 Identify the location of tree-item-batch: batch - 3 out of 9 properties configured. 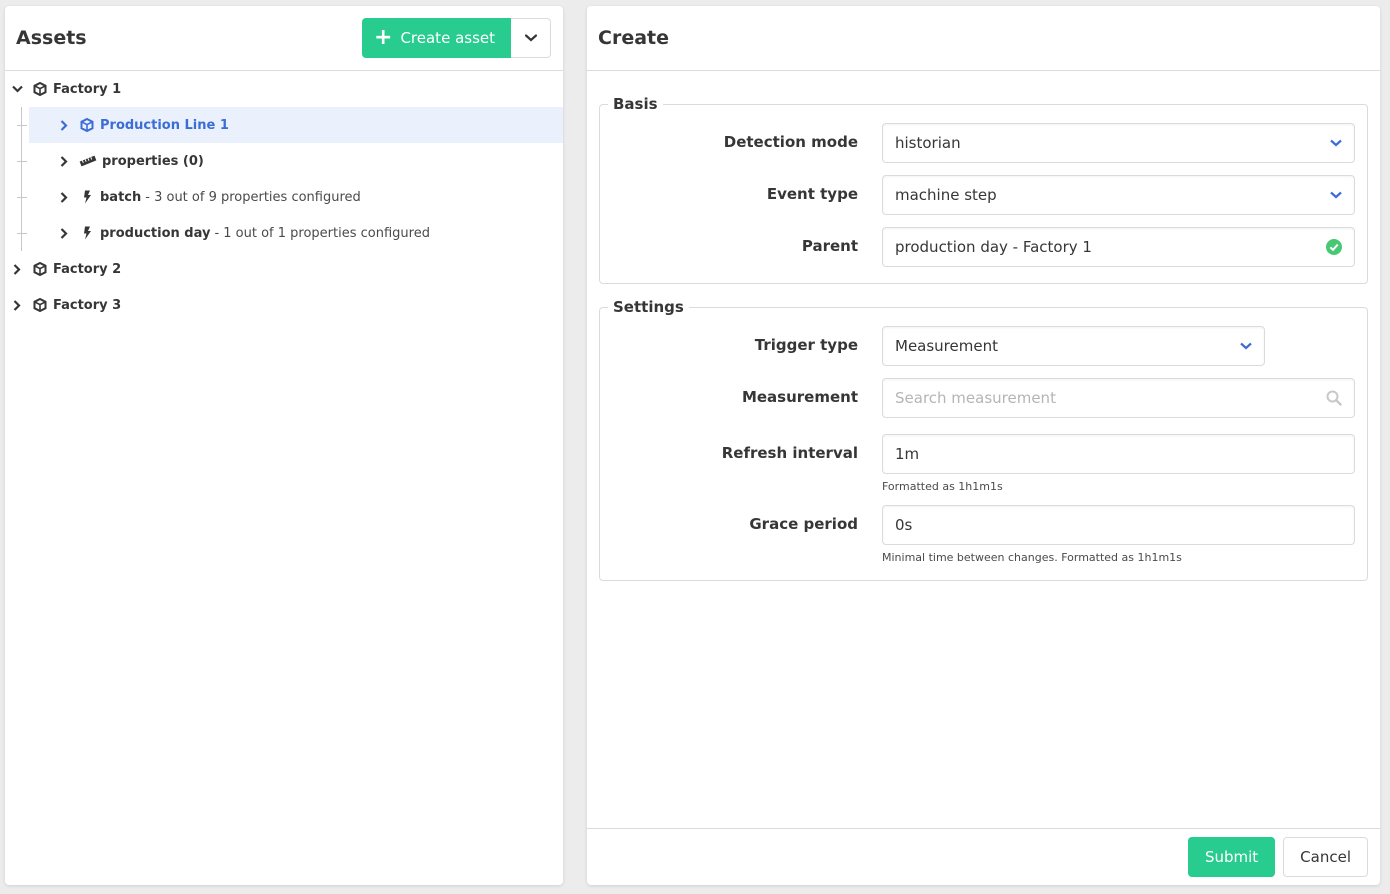
(290, 197).